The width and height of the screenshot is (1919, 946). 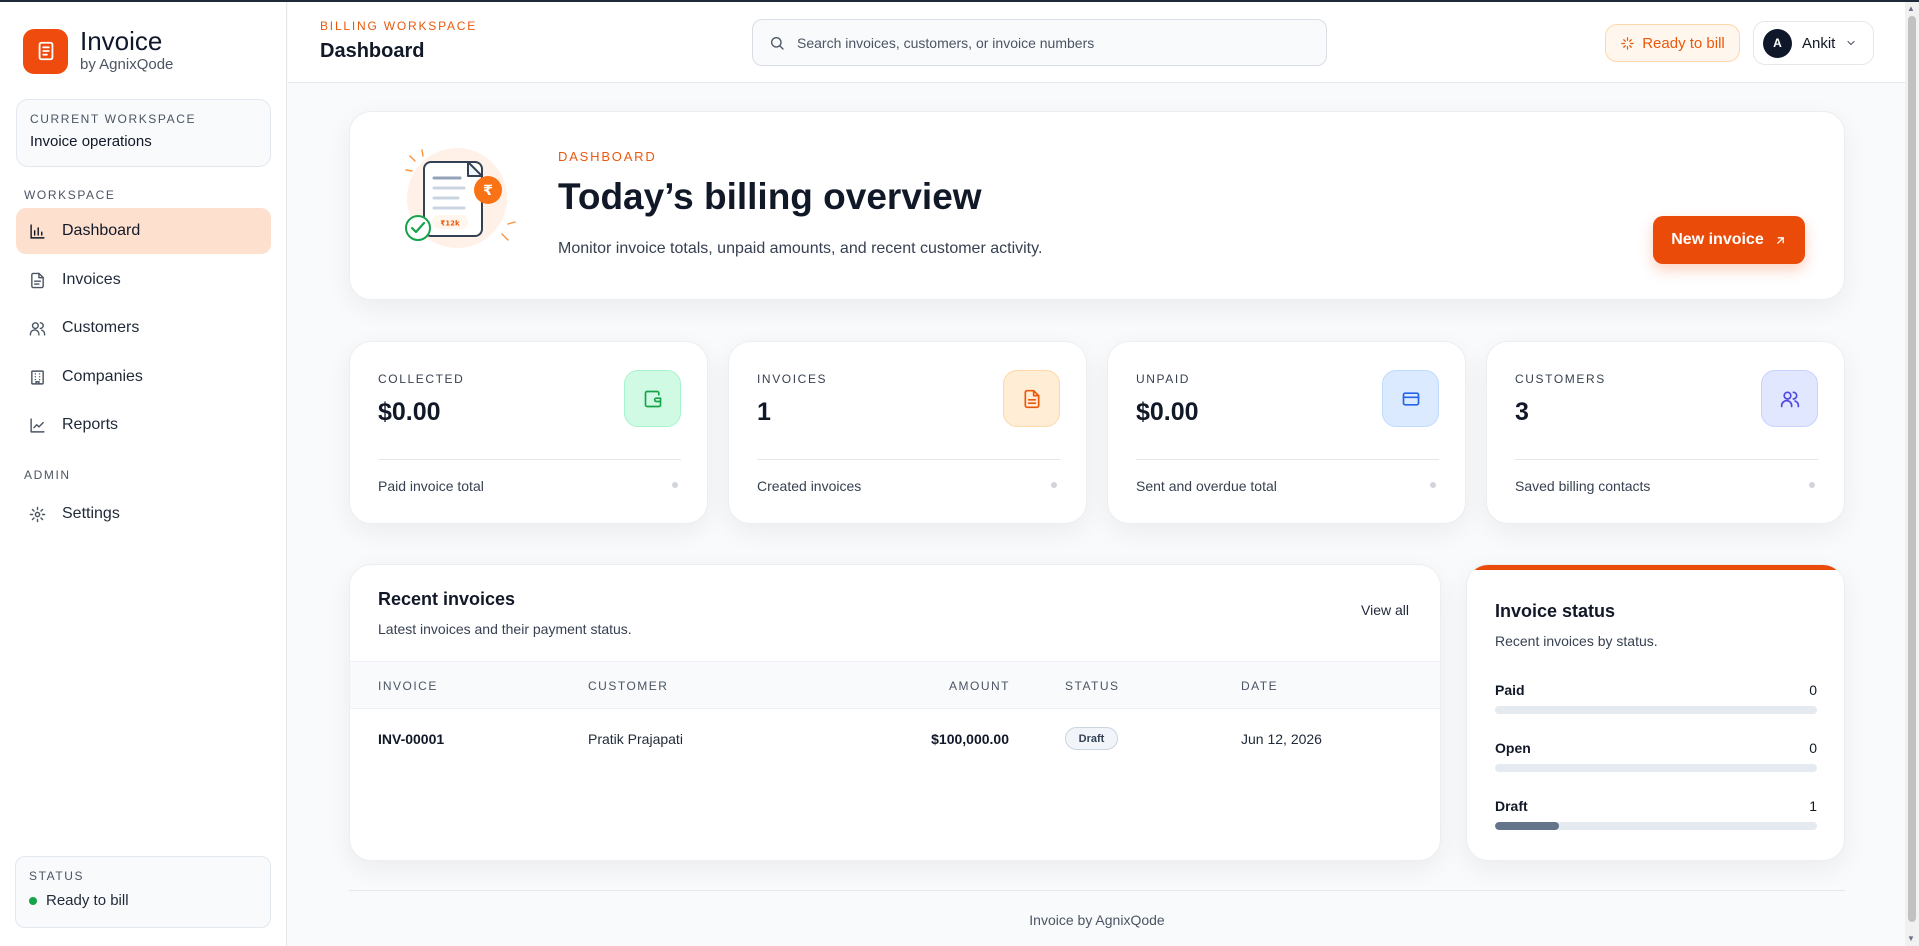 What do you see at coordinates (1656, 814) in the screenshot?
I see `status-row-draft: Draft 1` at bounding box center [1656, 814].